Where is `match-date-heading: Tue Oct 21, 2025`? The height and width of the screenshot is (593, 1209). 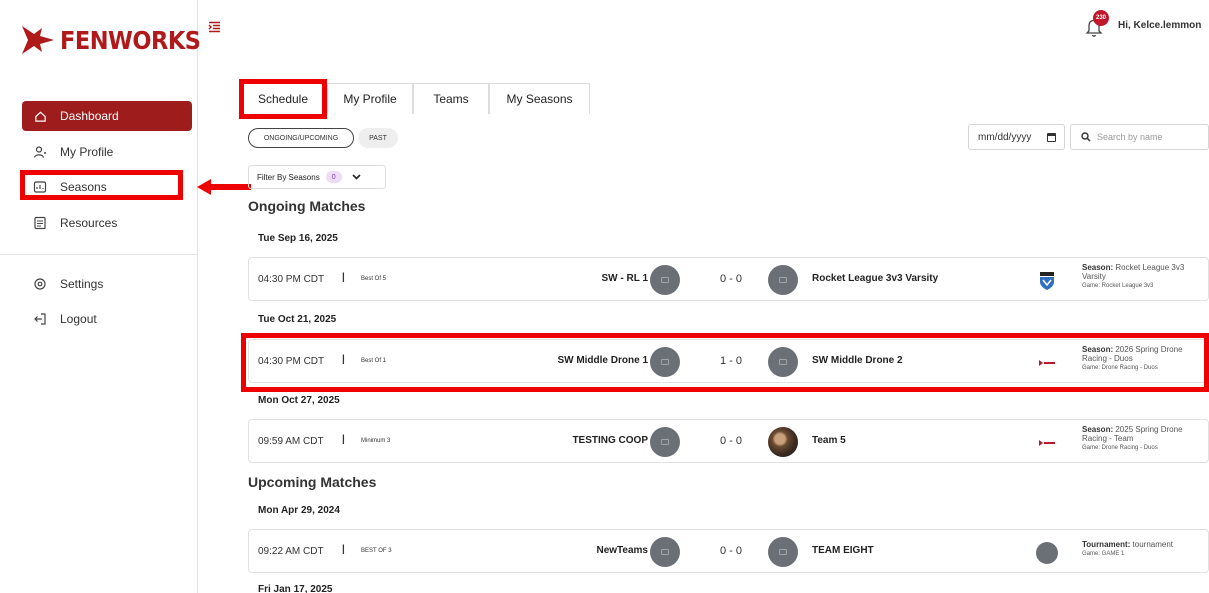
match-date-heading: Tue Oct 21, 2025 is located at coordinates (297, 319).